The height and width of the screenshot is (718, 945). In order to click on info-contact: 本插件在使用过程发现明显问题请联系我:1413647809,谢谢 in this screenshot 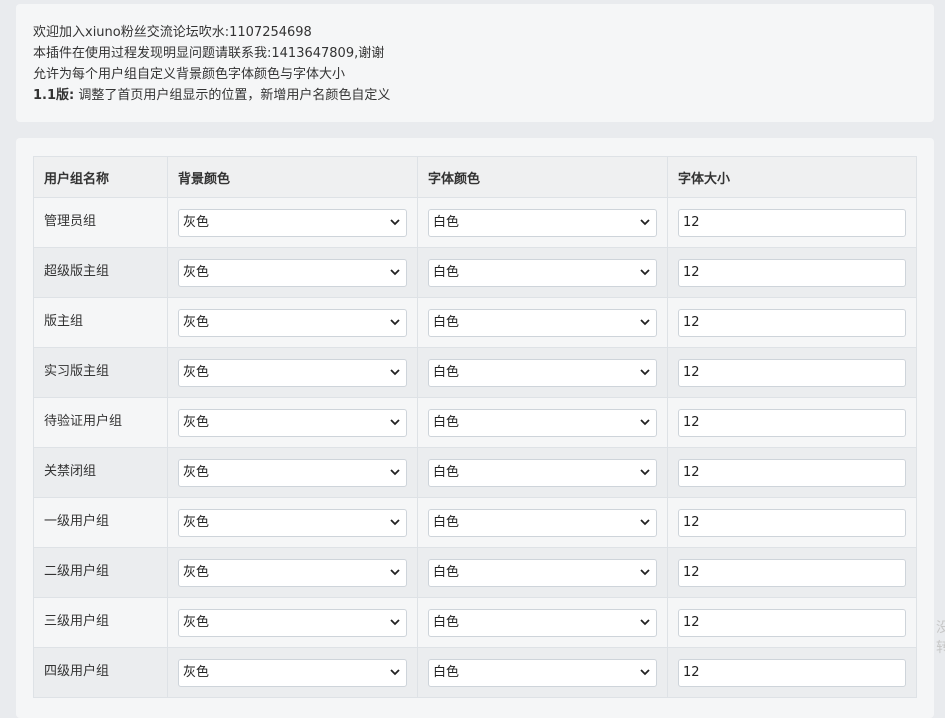, I will do `click(209, 53)`.